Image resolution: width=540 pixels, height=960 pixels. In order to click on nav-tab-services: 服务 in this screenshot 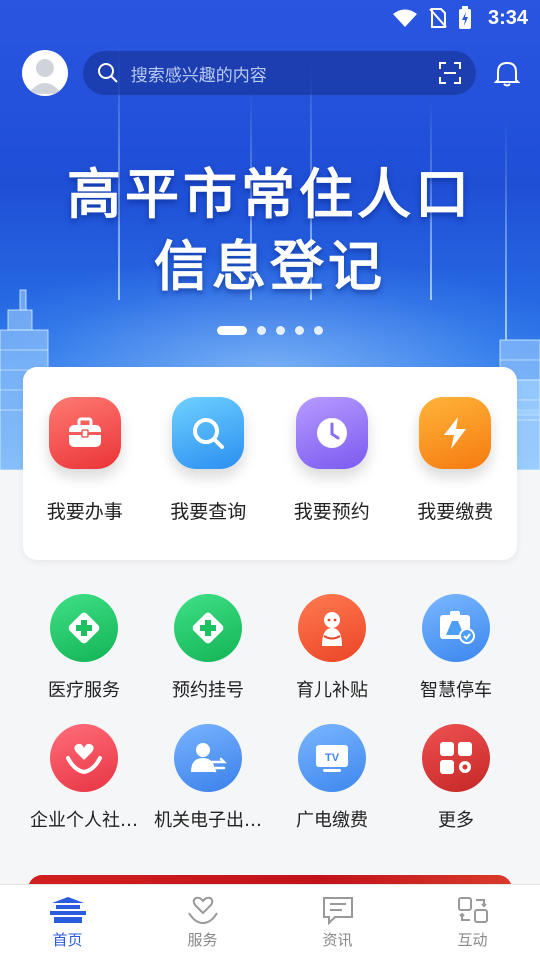, I will do `click(202, 922)`.